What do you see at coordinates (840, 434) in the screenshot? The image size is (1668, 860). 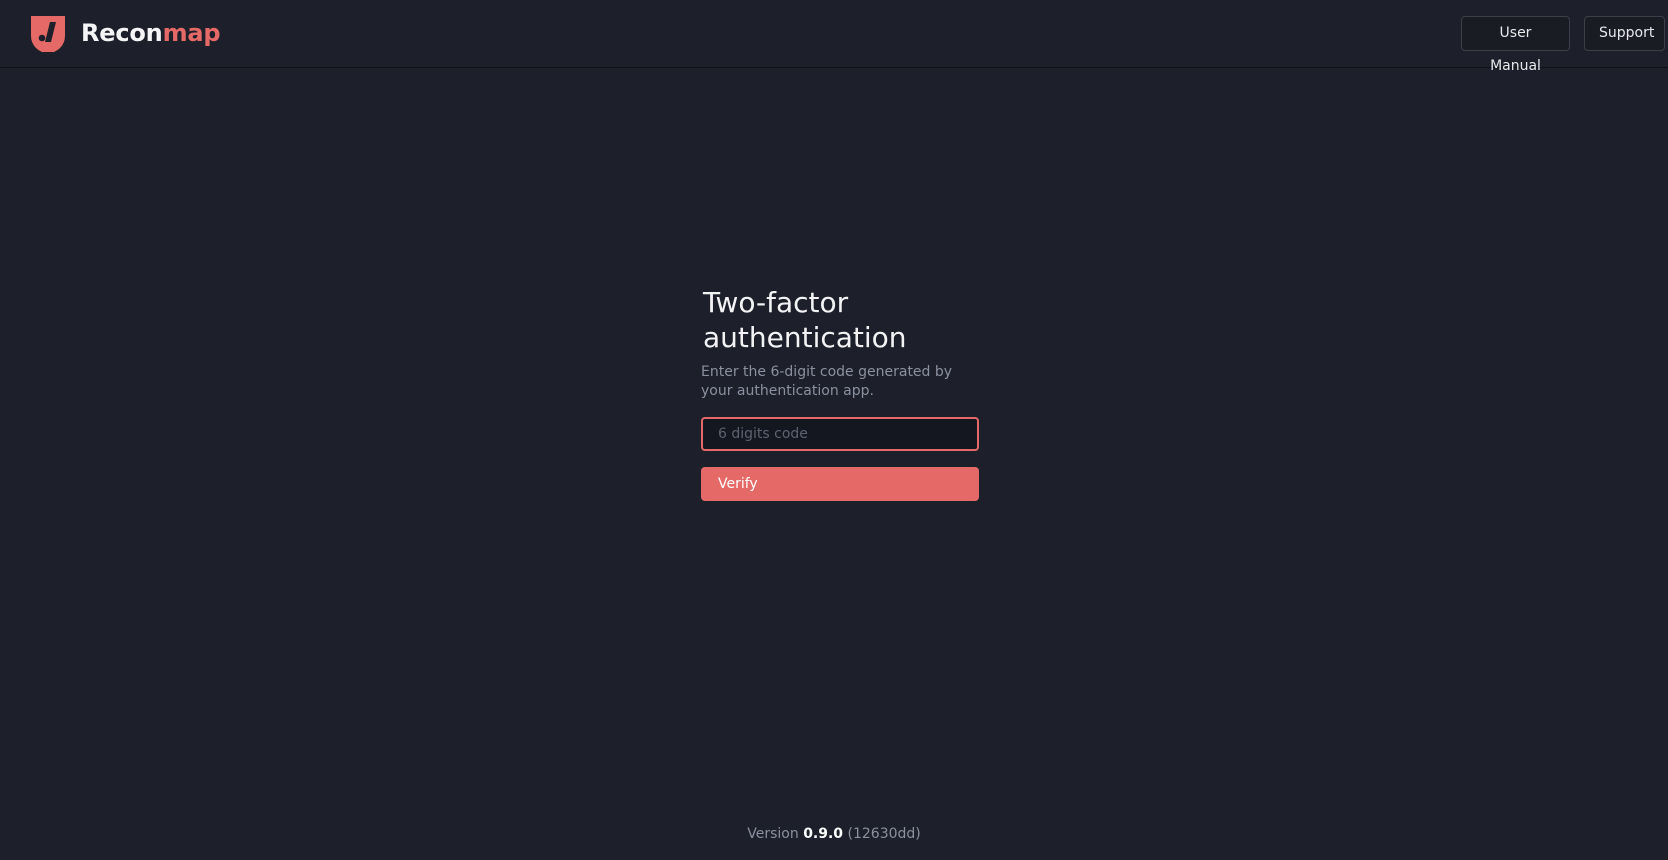 I see `code-input` at bounding box center [840, 434].